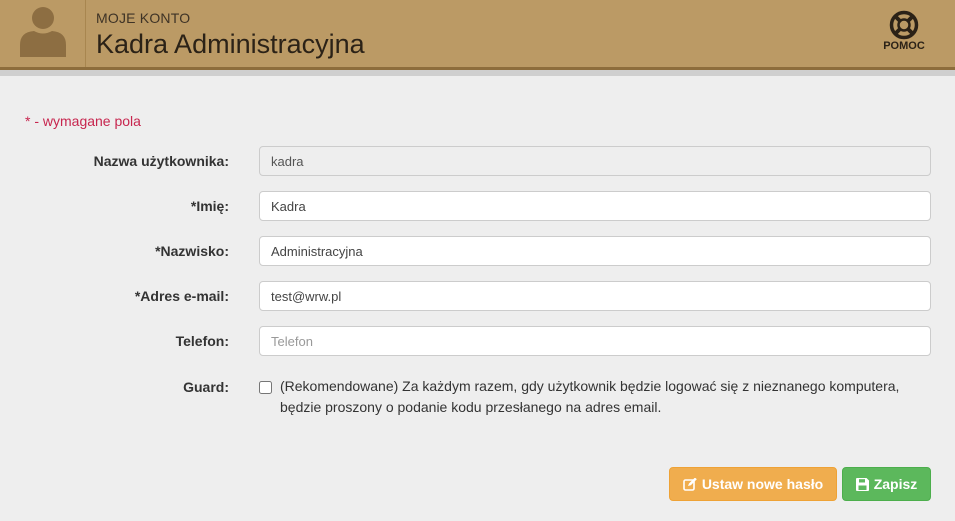 Image resolution: width=955 pixels, height=521 pixels. What do you see at coordinates (209, 206) in the screenshot?
I see `first-name-label: *Imię:` at bounding box center [209, 206].